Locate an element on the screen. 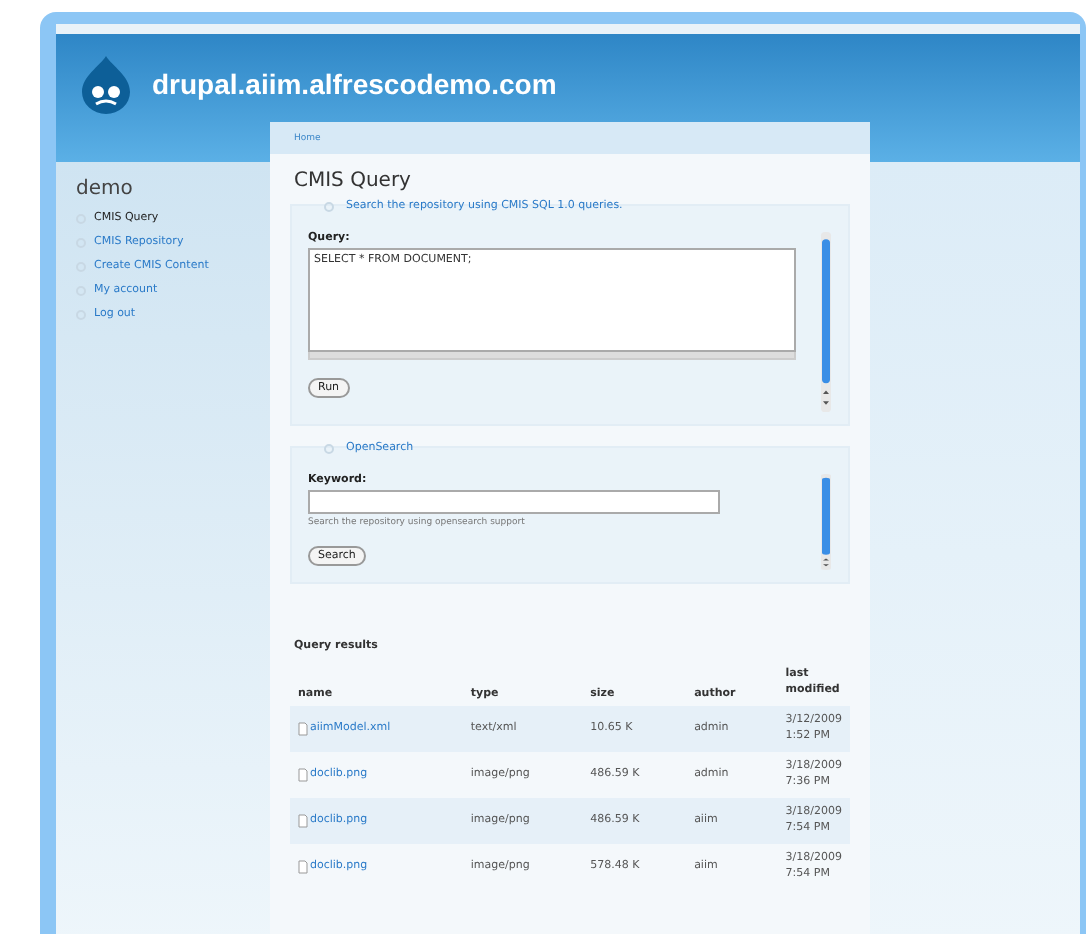 The width and height of the screenshot is (1086, 934). drop-logo-icon is located at coordinates (106, 84).